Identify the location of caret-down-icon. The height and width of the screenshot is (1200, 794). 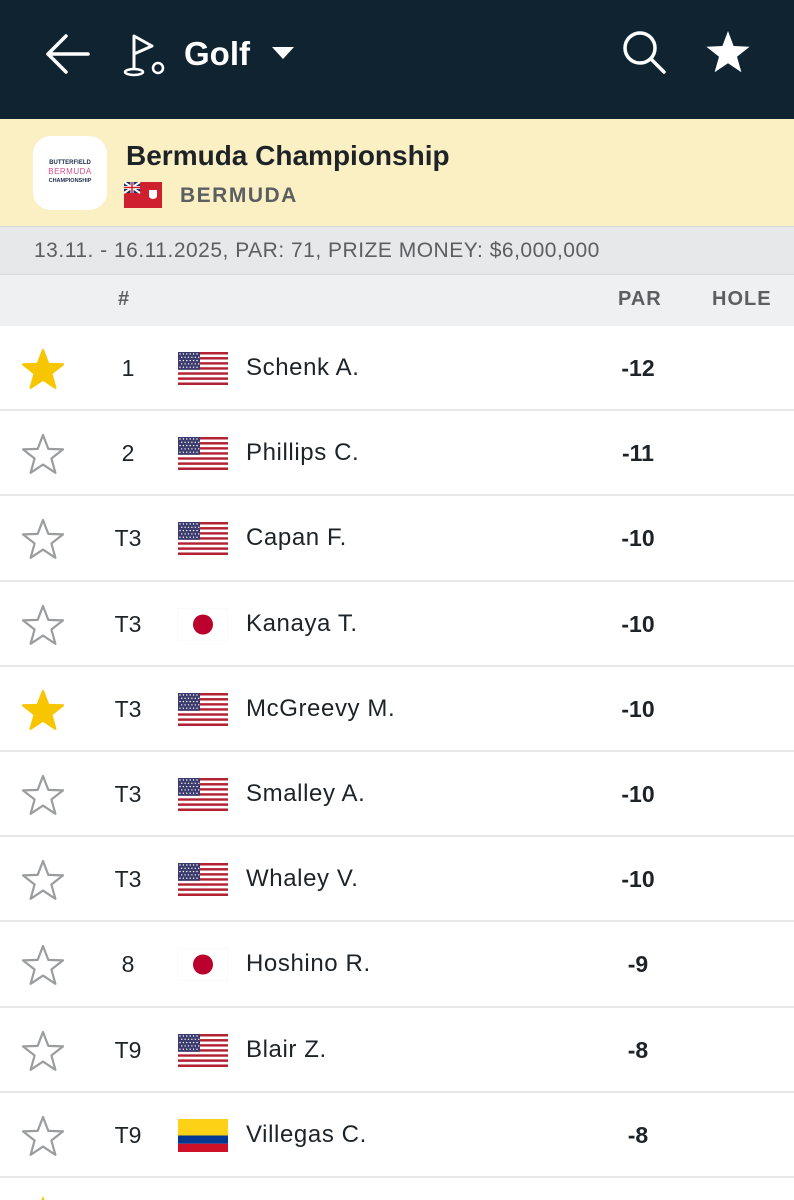
(283, 53).